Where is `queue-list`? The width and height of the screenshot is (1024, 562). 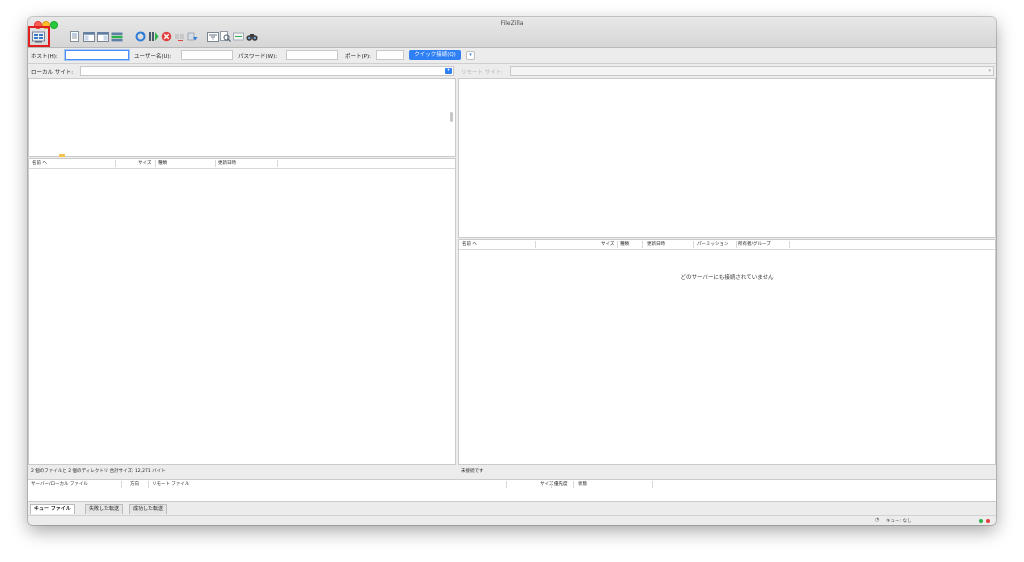 queue-list is located at coordinates (512, 495).